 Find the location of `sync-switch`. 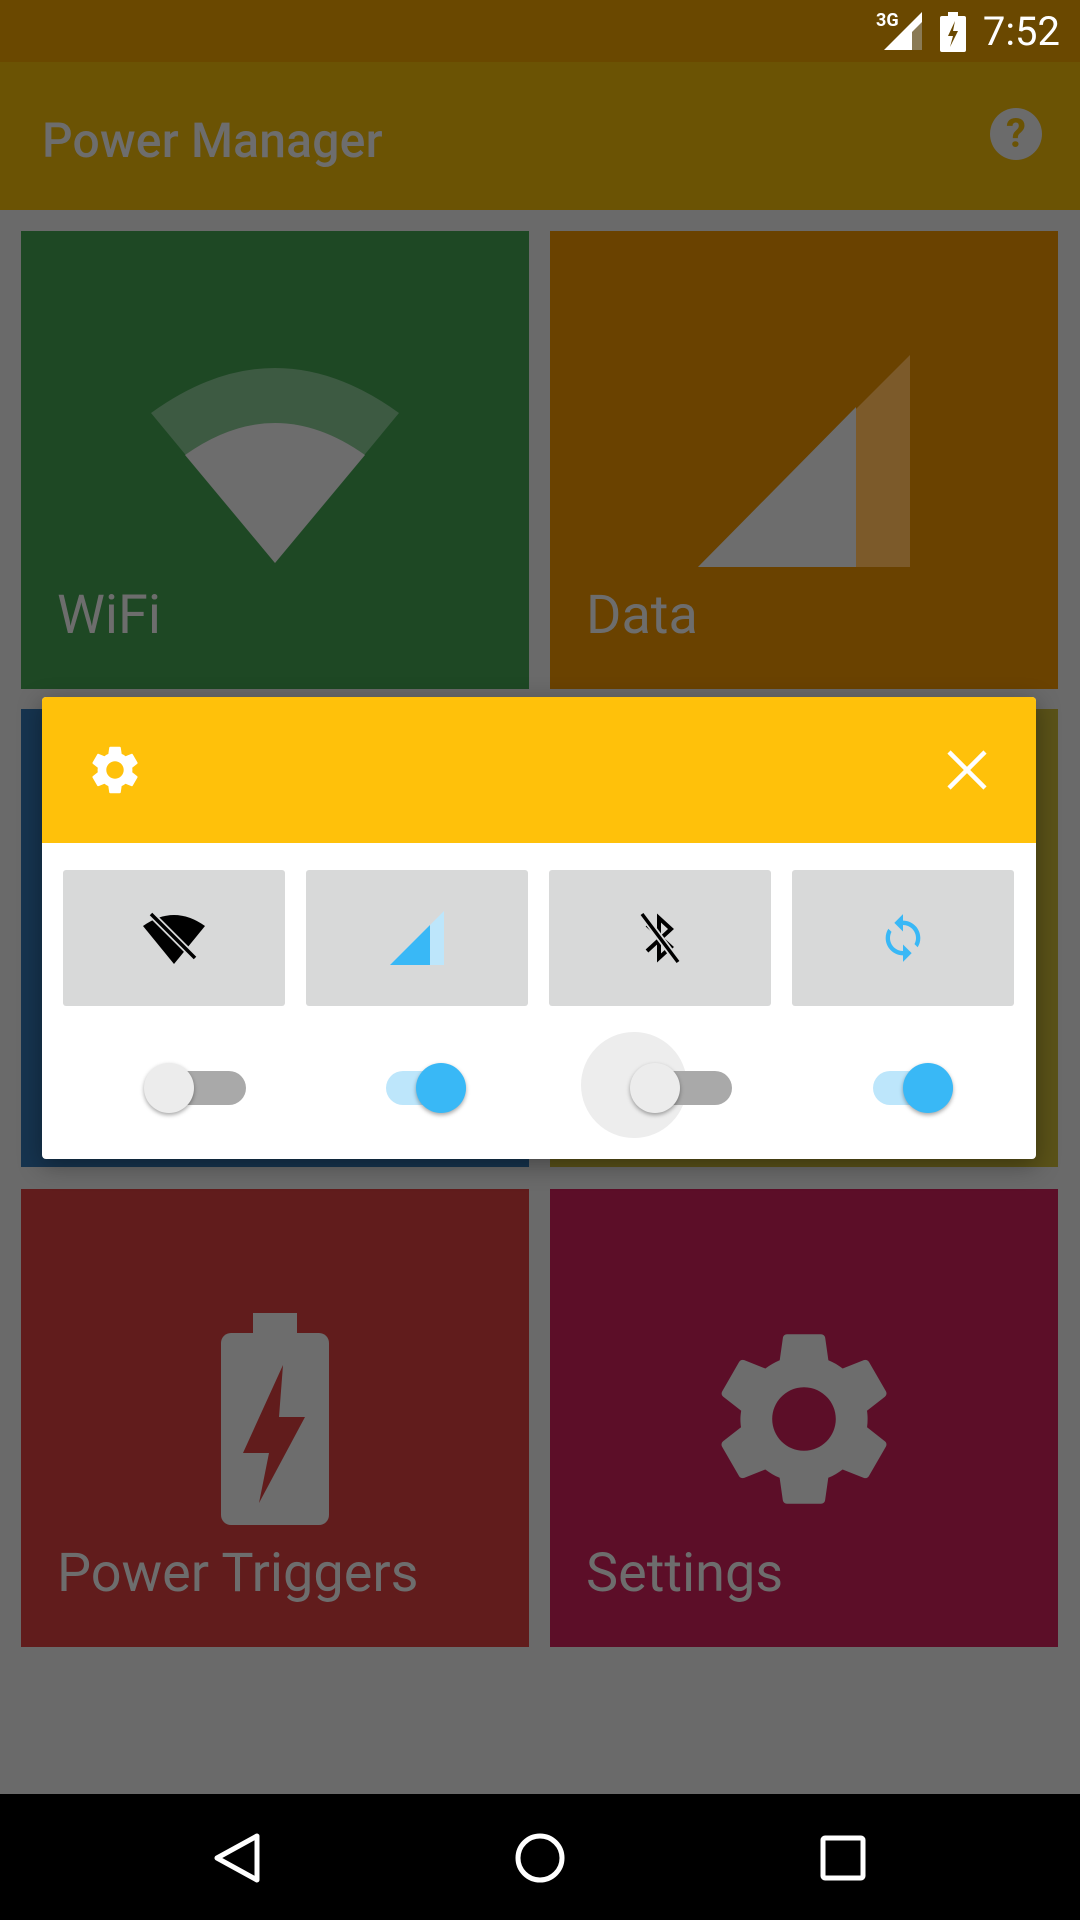

sync-switch is located at coordinates (913, 1088).